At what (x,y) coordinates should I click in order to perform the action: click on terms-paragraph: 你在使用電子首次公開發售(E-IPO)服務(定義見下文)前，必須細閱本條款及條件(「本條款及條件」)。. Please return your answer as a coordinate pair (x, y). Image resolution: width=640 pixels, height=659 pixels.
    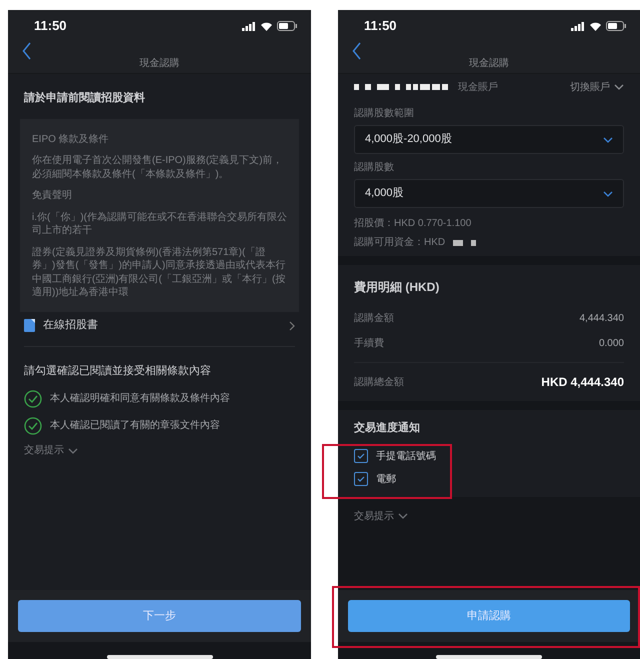
    Looking at the image, I should click on (158, 167).